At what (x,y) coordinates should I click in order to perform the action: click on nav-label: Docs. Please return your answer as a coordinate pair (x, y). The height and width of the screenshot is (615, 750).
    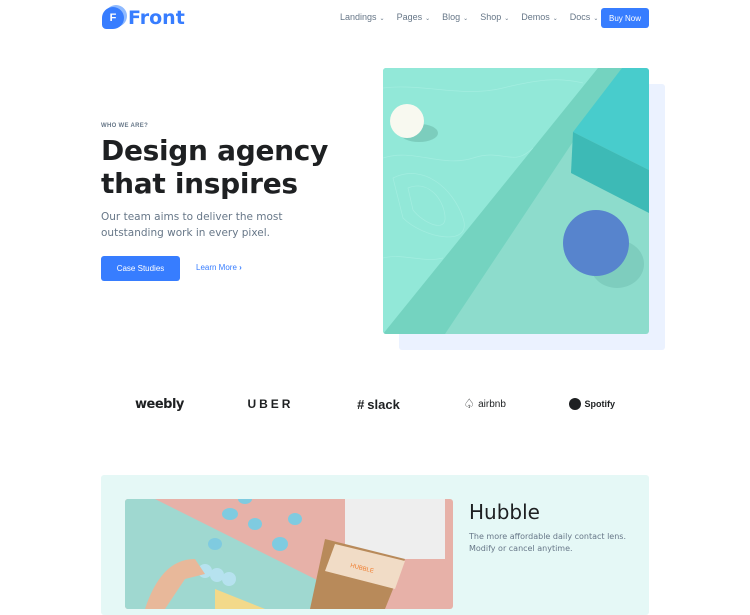
    Looking at the image, I should click on (580, 17).